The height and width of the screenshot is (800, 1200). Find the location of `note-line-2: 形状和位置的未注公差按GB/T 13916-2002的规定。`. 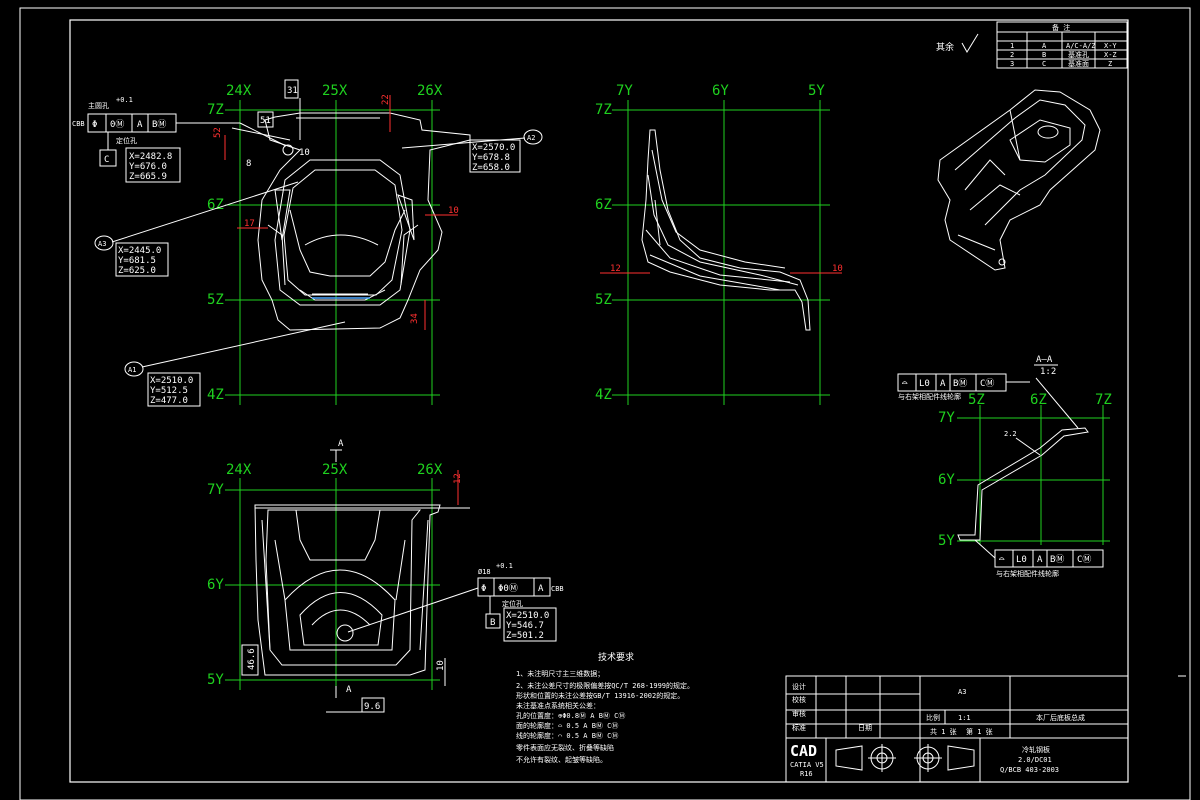

note-line-2: 形状和位置的未注公差按GB/T 13916-2002的规定。 is located at coordinates (600, 695).